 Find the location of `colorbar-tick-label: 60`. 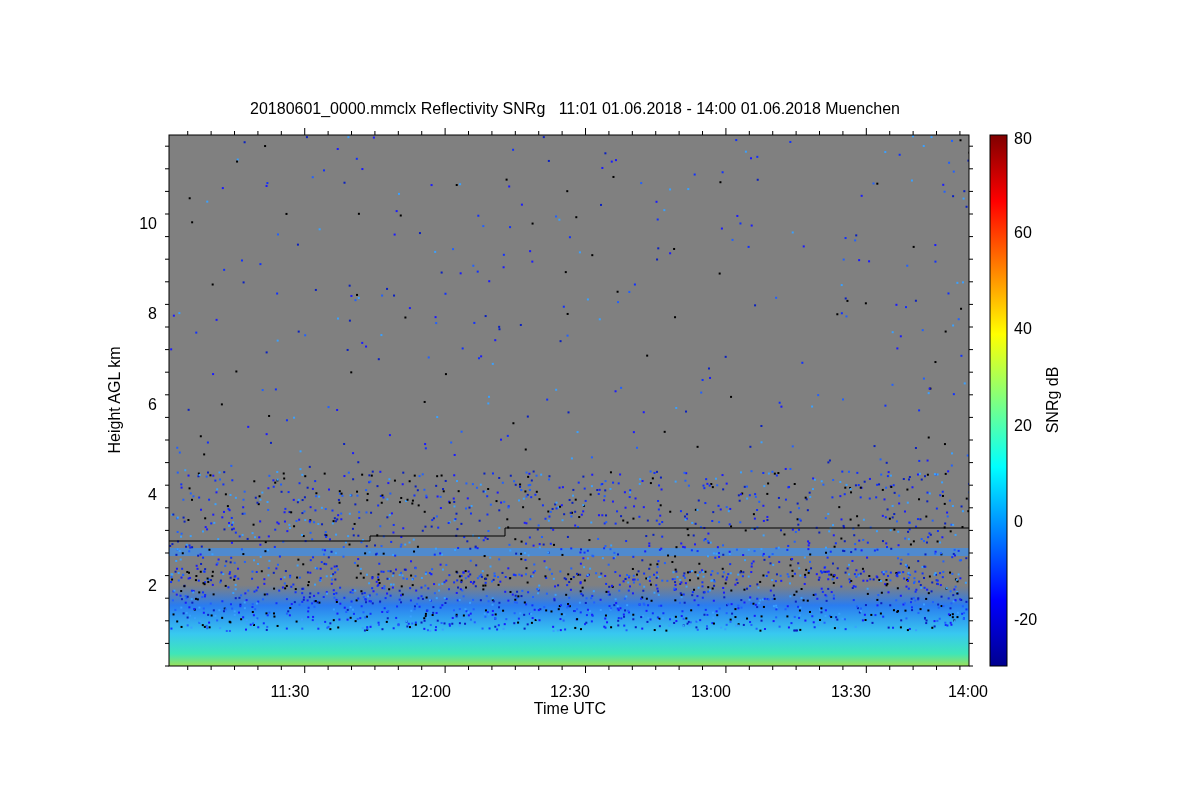

colorbar-tick-label: 60 is located at coordinates (1023, 232).